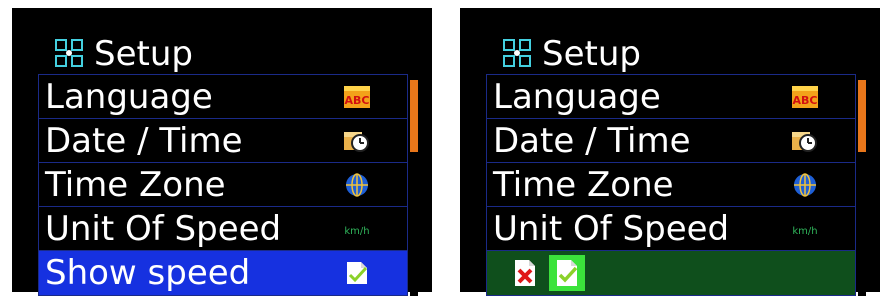 The width and height of the screenshot is (891, 301). Describe the element at coordinates (671, 273) in the screenshot. I see `show-speed-option-row` at that location.